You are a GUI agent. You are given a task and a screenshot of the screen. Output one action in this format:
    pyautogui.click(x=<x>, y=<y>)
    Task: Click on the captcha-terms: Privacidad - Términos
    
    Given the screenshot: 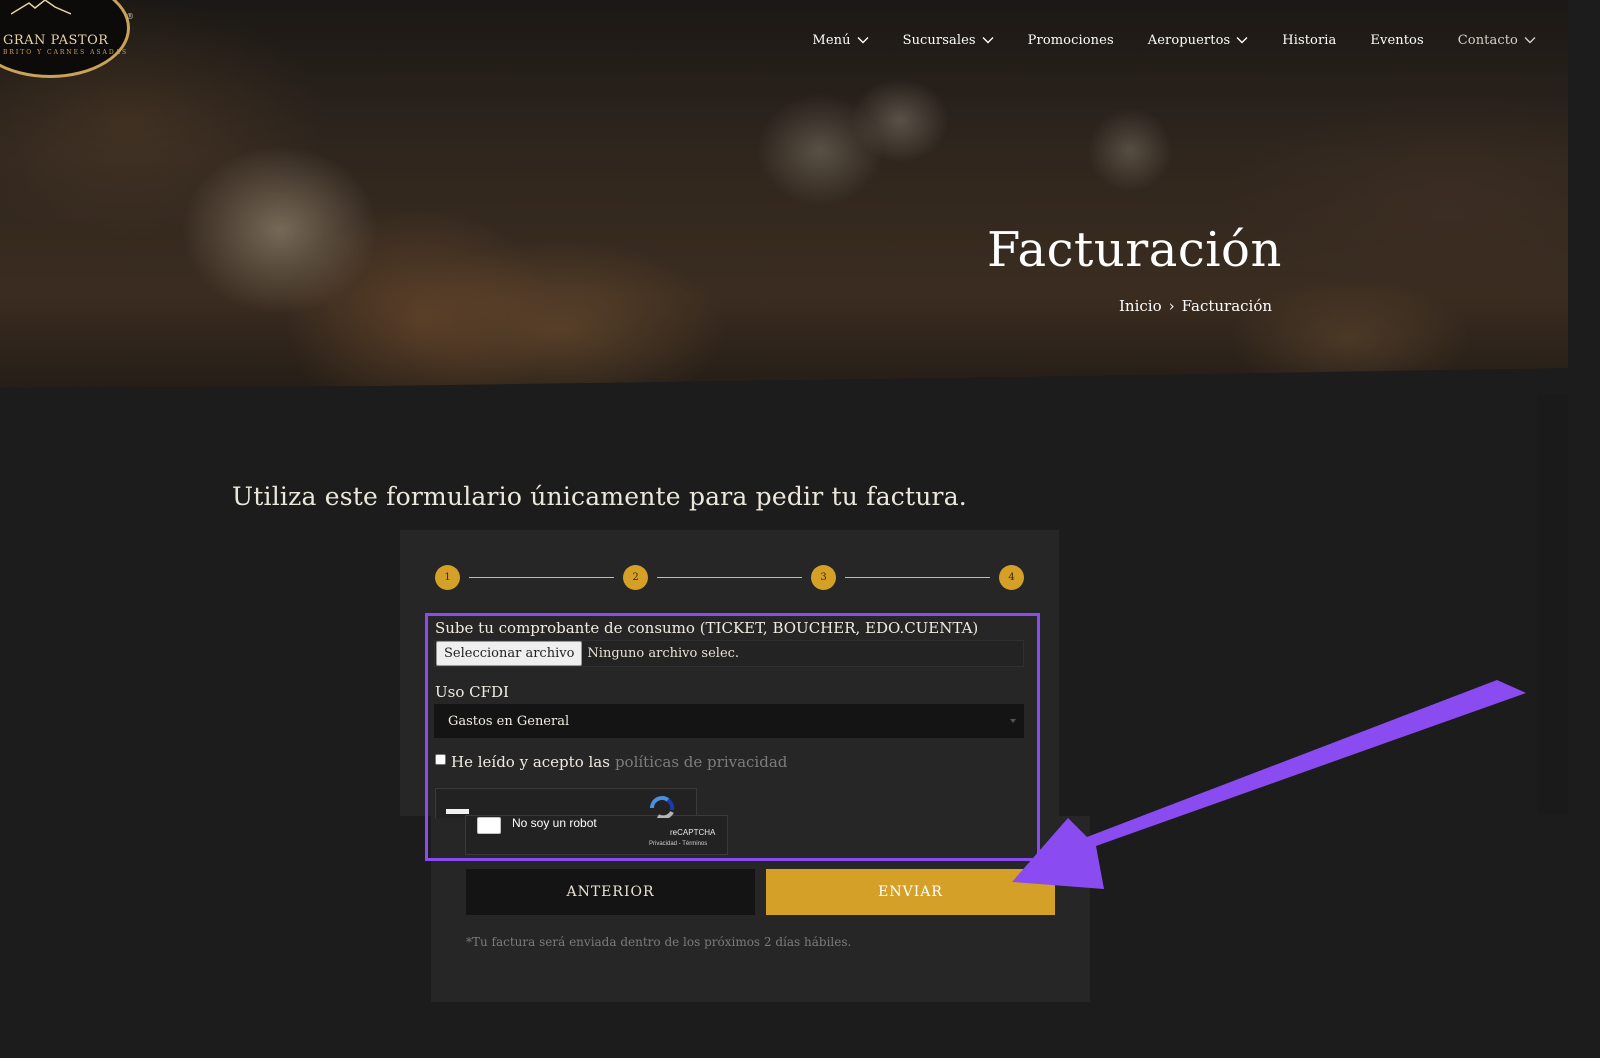 What is the action you would take?
    pyautogui.click(x=678, y=844)
    